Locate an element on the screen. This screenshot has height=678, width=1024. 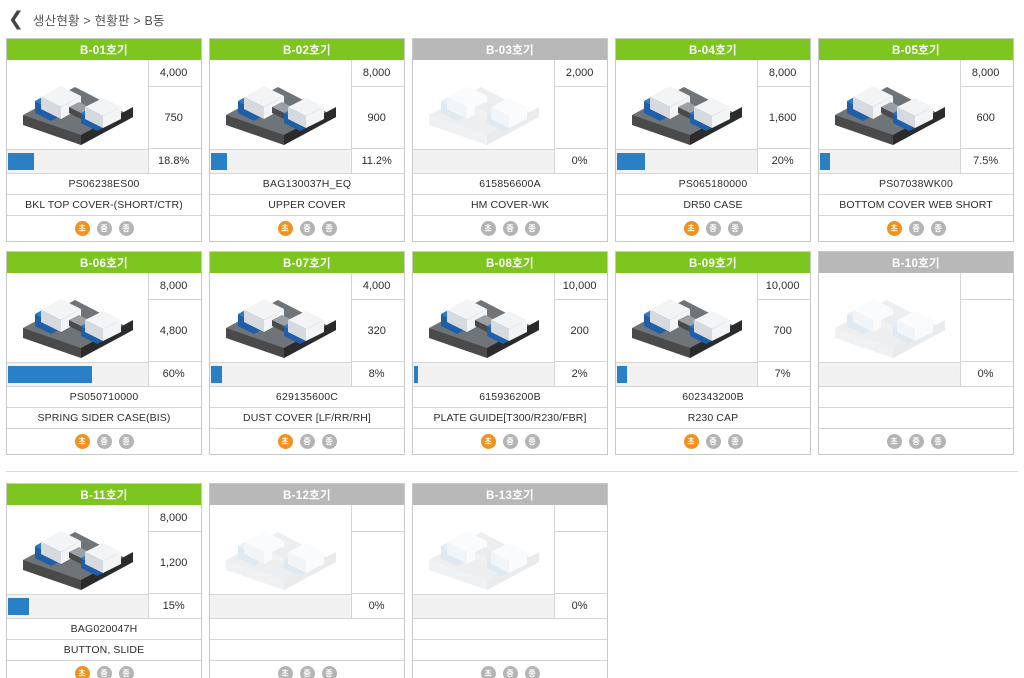
target-quantity: 8,000 is located at coordinates (175, 286).